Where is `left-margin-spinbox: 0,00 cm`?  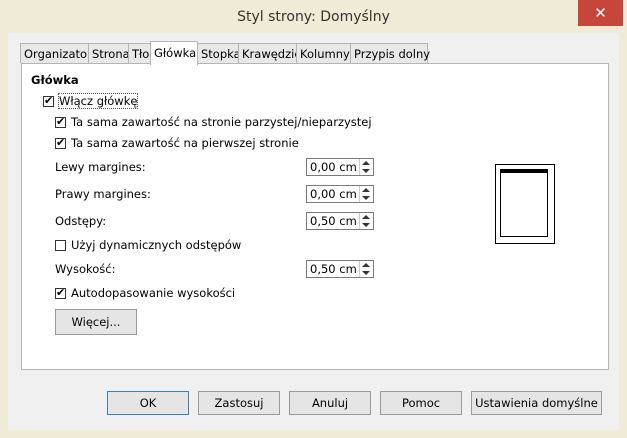
left-margin-spinbox: 0,00 cm is located at coordinates (340, 167).